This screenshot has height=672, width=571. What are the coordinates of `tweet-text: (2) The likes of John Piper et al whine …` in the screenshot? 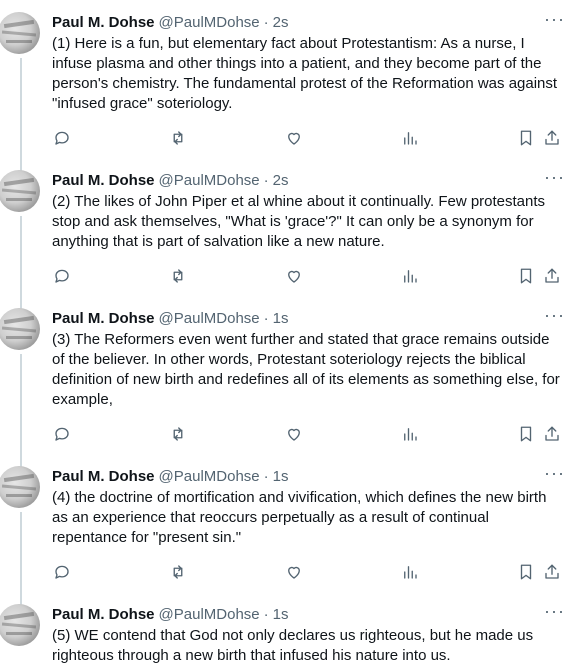 It's located at (299, 221).